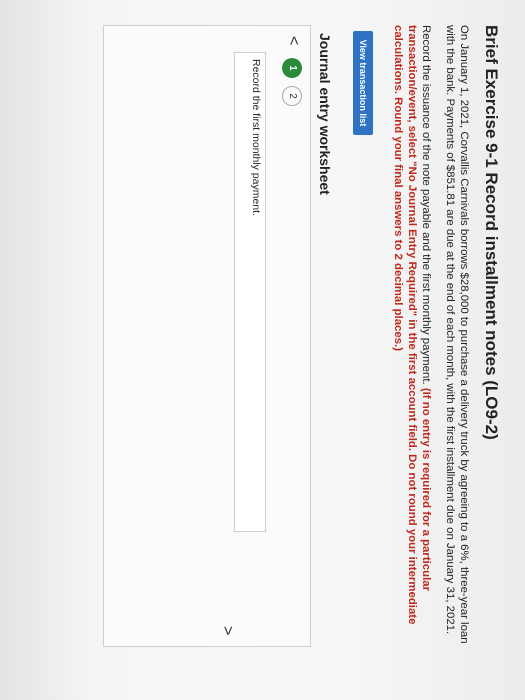  What do you see at coordinates (292, 68) in the screenshot?
I see `worksheet-page-1: 1` at bounding box center [292, 68].